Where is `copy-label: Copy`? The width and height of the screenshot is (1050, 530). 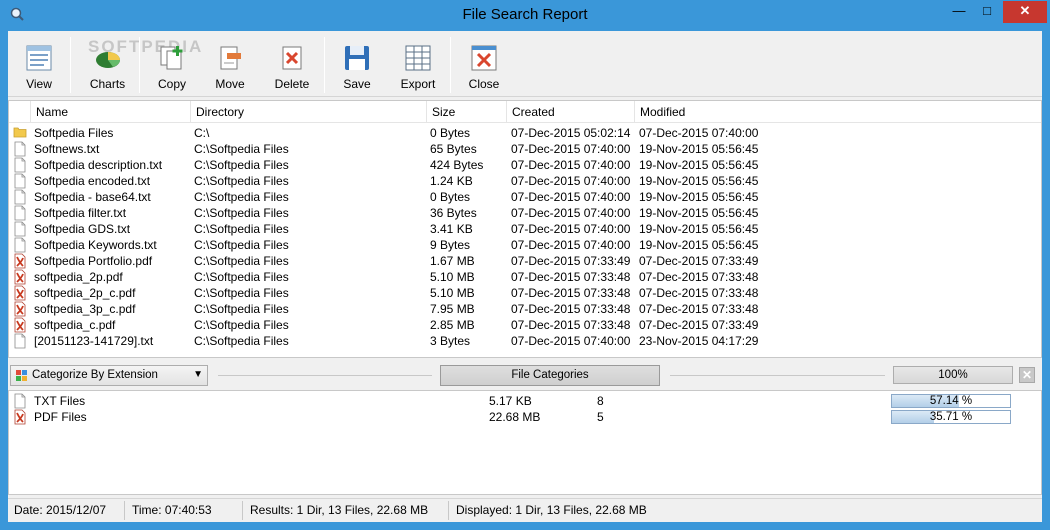 copy-label: Copy is located at coordinates (171, 84).